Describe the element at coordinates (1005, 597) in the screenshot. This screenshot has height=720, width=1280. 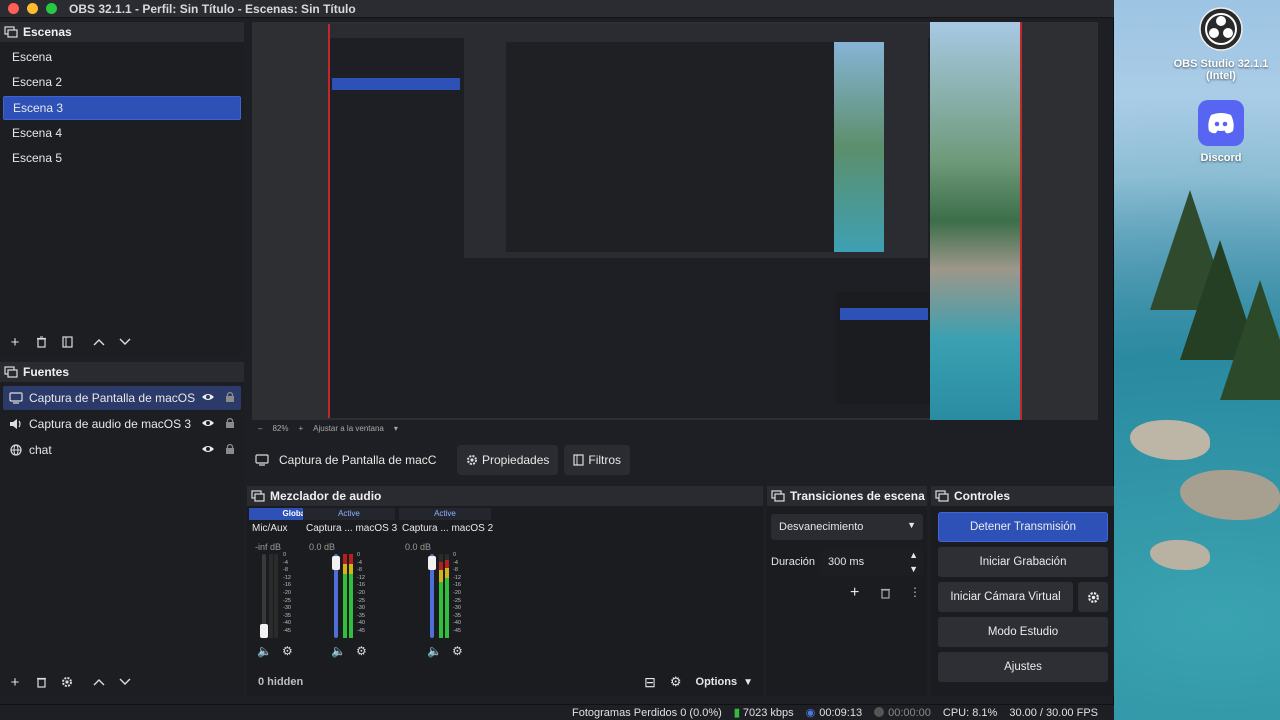
I see `start-virtual-camera-button: Iniciar Cámara Virtual` at that location.